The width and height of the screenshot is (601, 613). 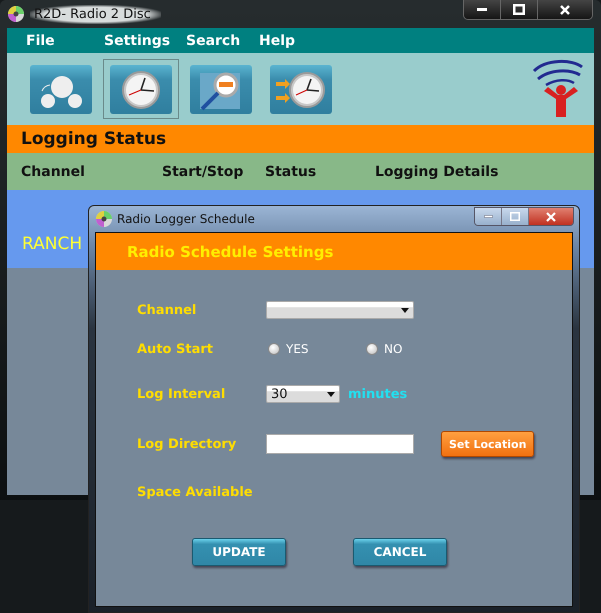 What do you see at coordinates (53, 172) in the screenshot?
I see `column-header: Channel` at bounding box center [53, 172].